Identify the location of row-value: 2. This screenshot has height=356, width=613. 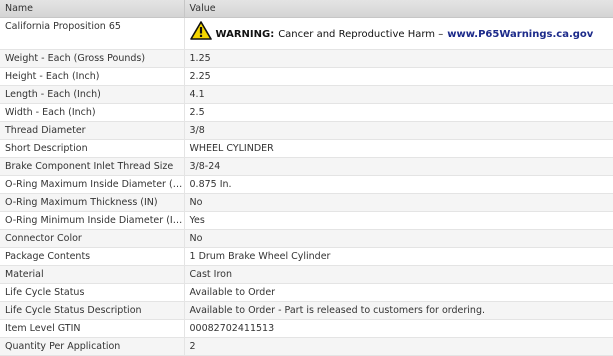
(398, 347).